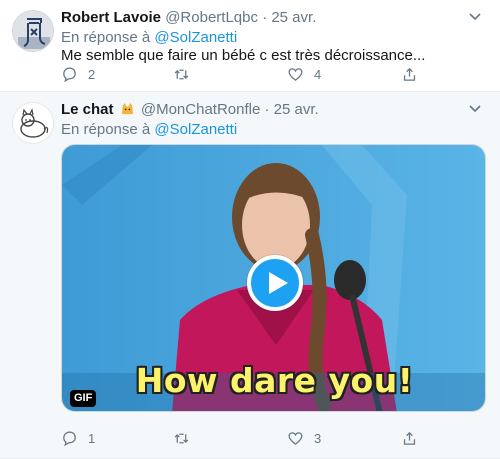  I want to click on reply-button: 1, so click(78, 438).